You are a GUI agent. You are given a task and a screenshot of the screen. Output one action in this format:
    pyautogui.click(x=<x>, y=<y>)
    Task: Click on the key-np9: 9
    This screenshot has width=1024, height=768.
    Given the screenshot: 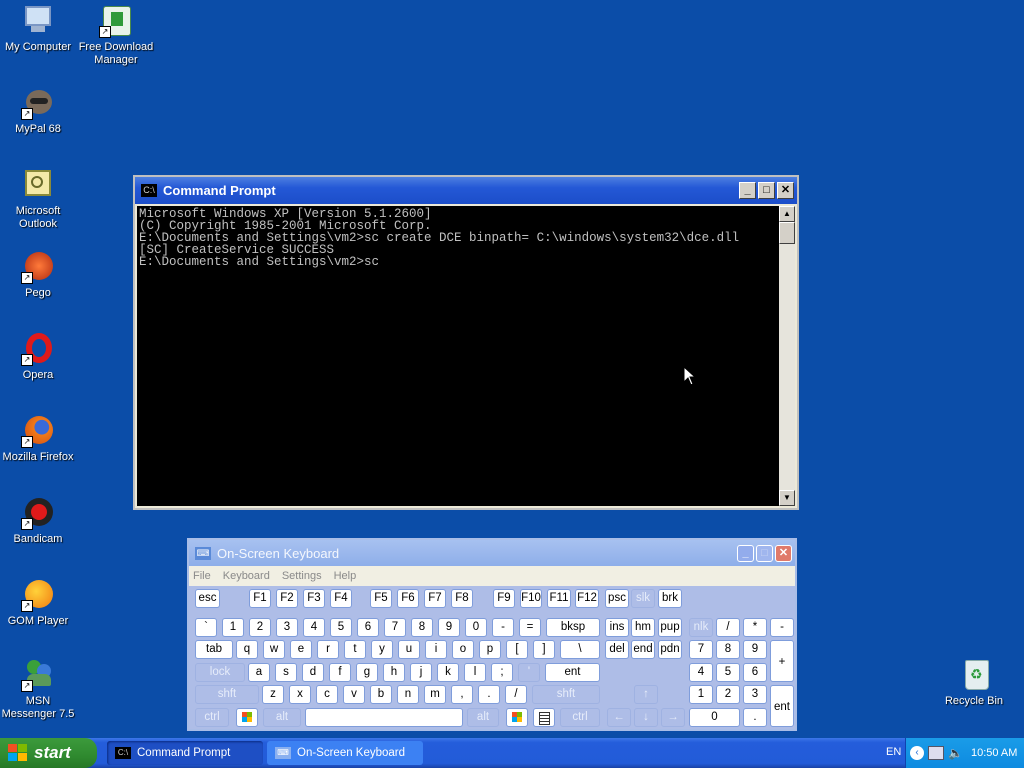 What is the action you would take?
    pyautogui.click(x=755, y=649)
    